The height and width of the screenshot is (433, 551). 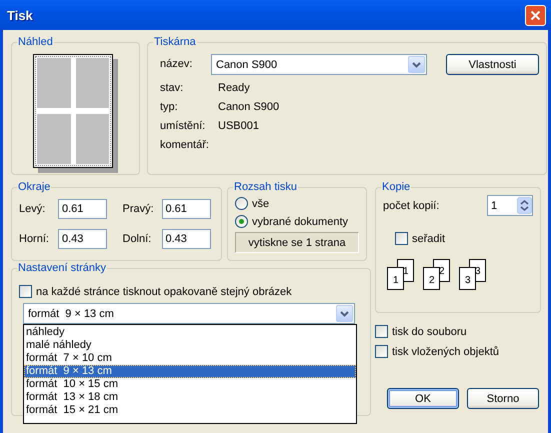 I want to click on group-title: Okraje, so click(x=34, y=187).